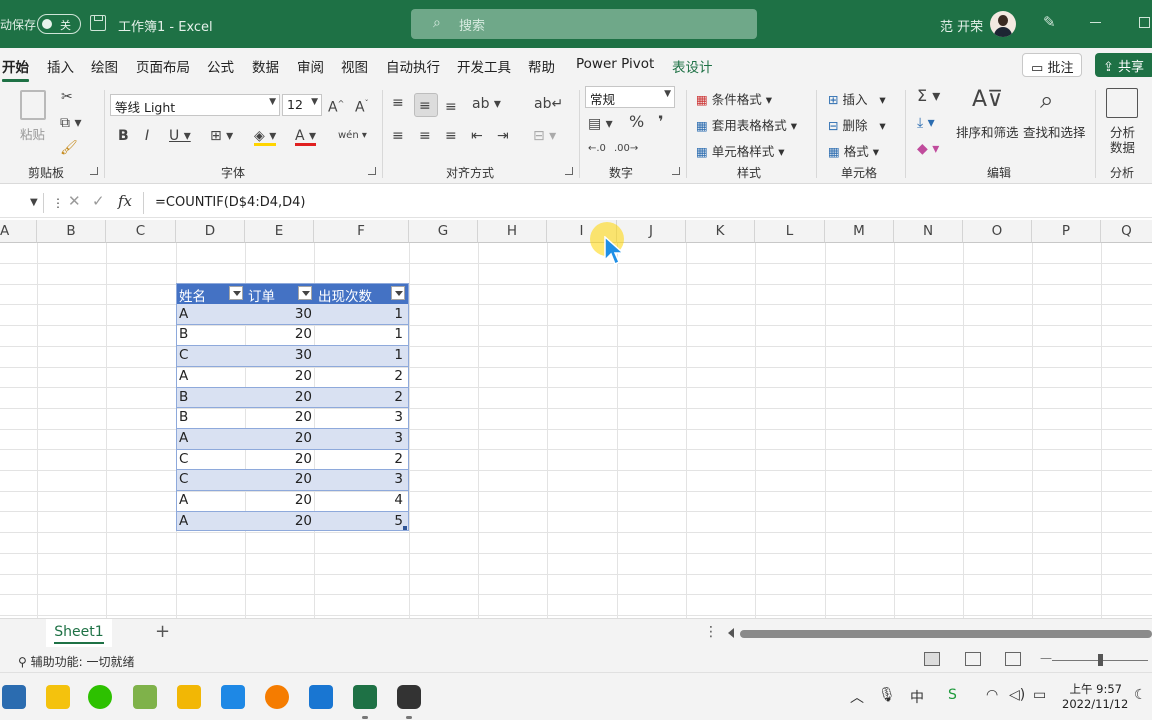 This screenshot has height=720, width=1152. Describe the element at coordinates (451, 107) in the screenshot. I see `align-bottom-icon: ≡` at that location.